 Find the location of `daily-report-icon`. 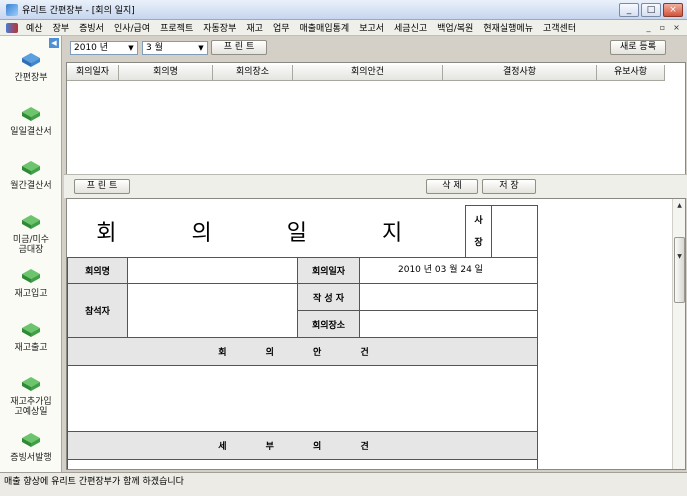

daily-report-icon is located at coordinates (31, 114).